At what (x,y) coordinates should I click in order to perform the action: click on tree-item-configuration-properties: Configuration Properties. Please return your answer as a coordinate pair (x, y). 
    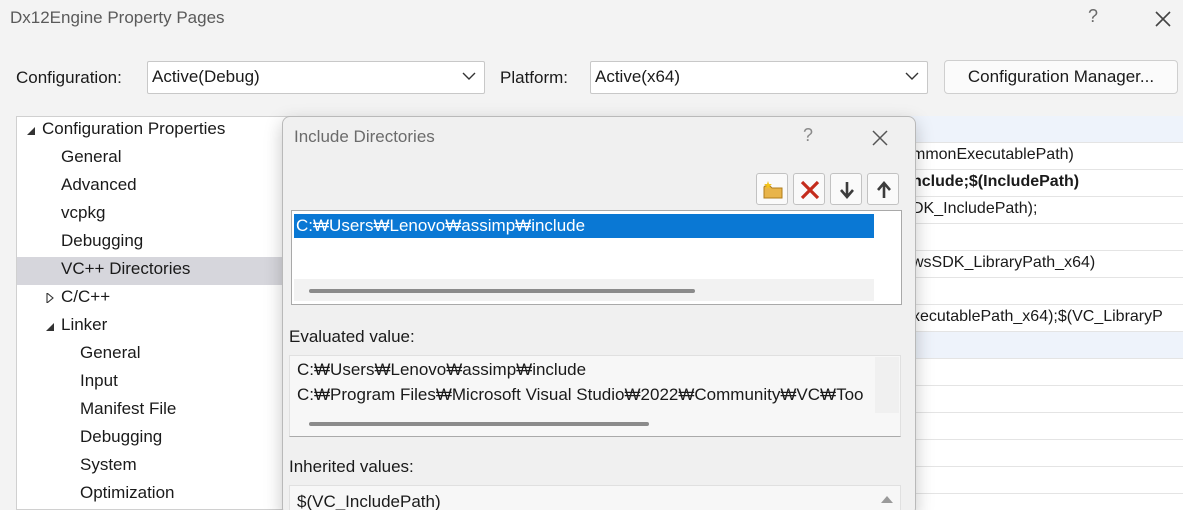
    Looking at the image, I should click on (166, 131).